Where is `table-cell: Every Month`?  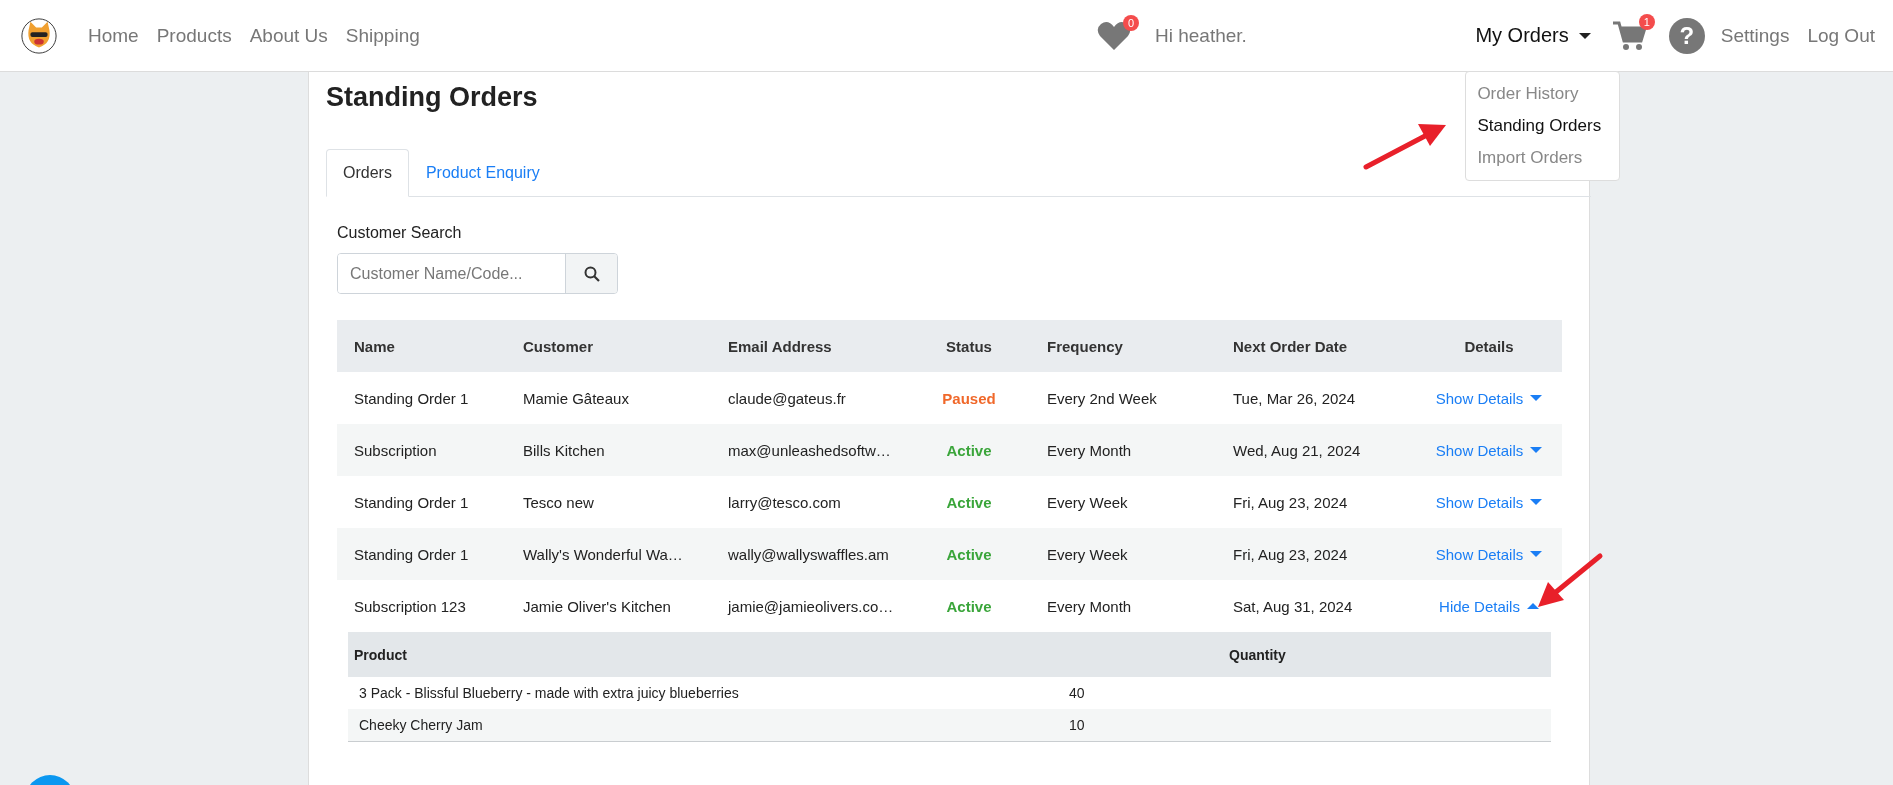
table-cell: Every Month is located at coordinates (1123, 450).